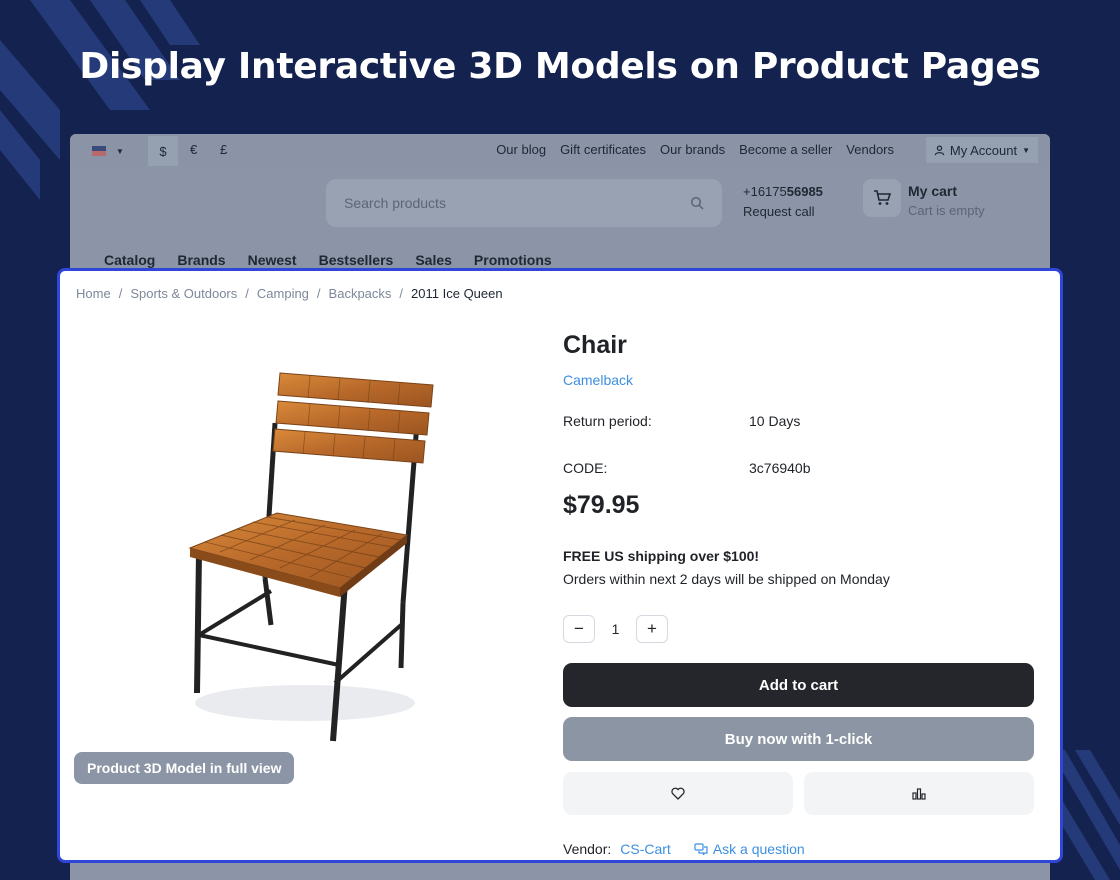 This screenshot has height=880, width=1120. I want to click on return-period-value: 10 Days, so click(775, 421).